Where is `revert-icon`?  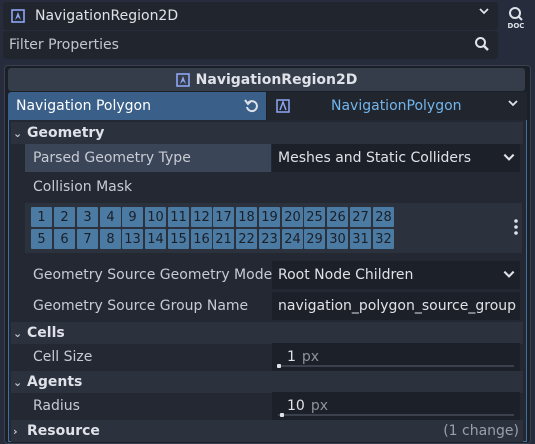 revert-icon is located at coordinates (252, 108).